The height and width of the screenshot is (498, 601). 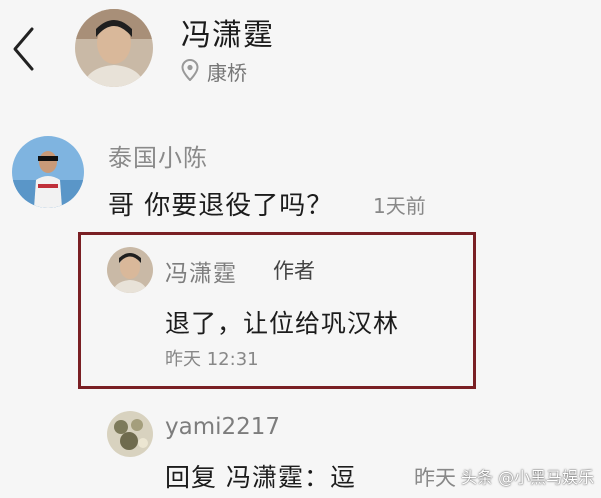 I want to click on reply-timestamp: 昨天 12:31, so click(x=212, y=359).